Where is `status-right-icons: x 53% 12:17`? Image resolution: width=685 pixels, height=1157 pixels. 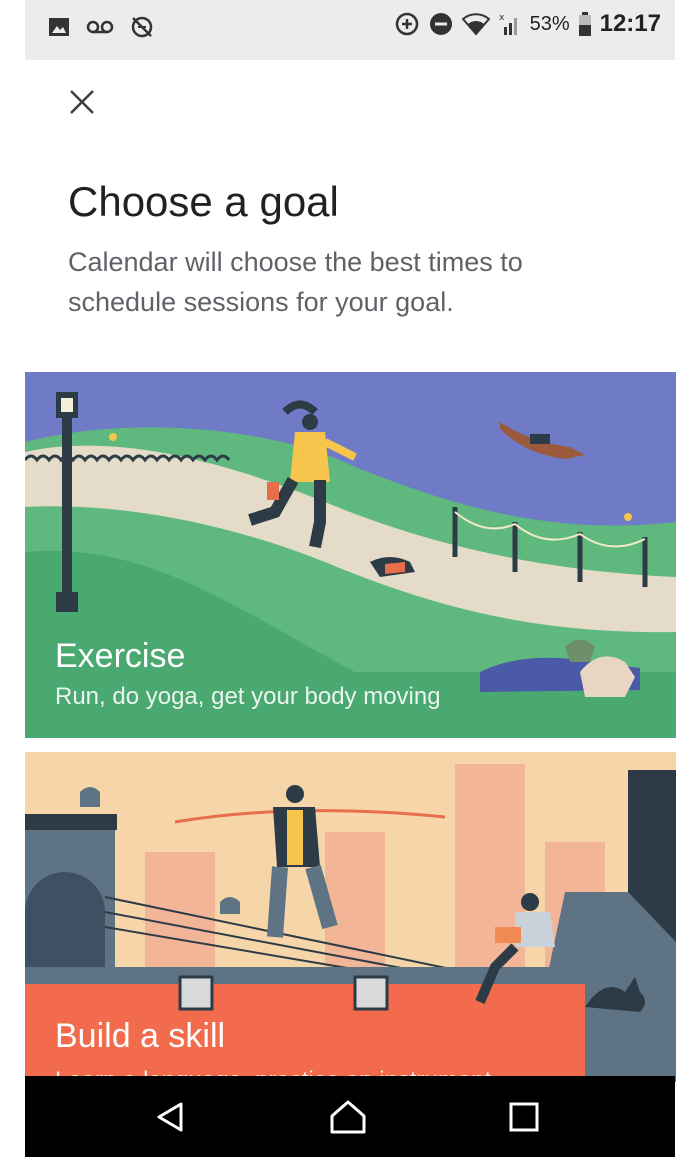 status-right-icons: x 53% 12:17 is located at coordinates (527, 24).